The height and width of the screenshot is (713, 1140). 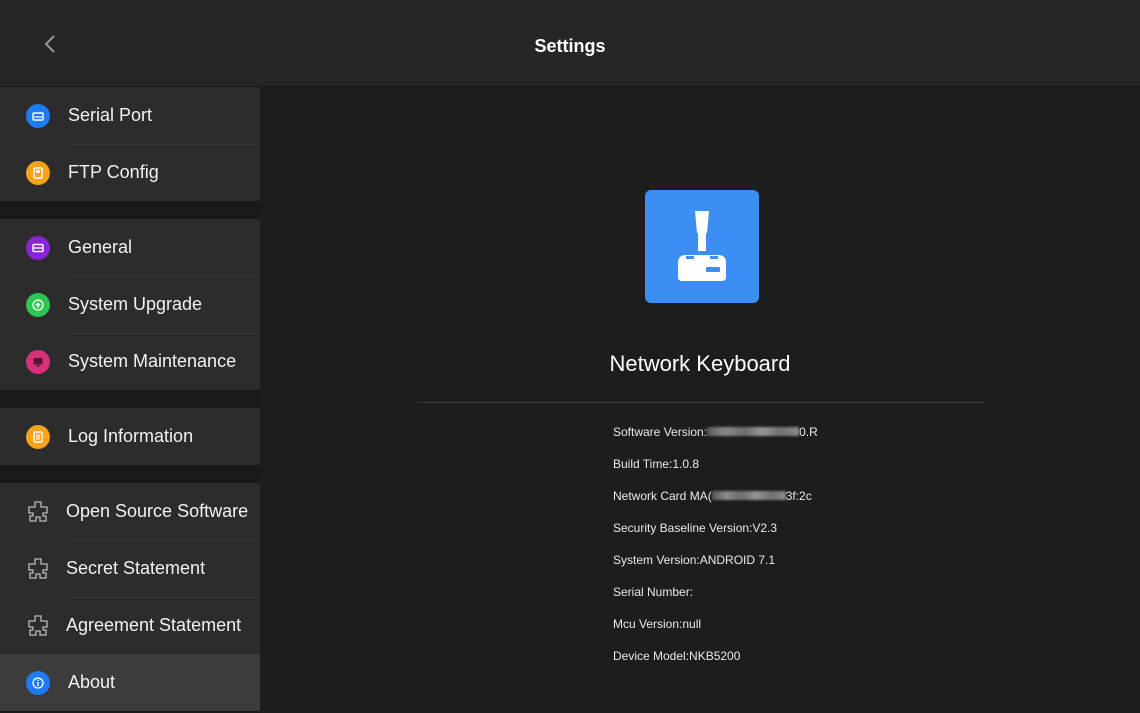 What do you see at coordinates (798, 496) in the screenshot?
I see `network-card-mac-value: 3f:2c` at bounding box center [798, 496].